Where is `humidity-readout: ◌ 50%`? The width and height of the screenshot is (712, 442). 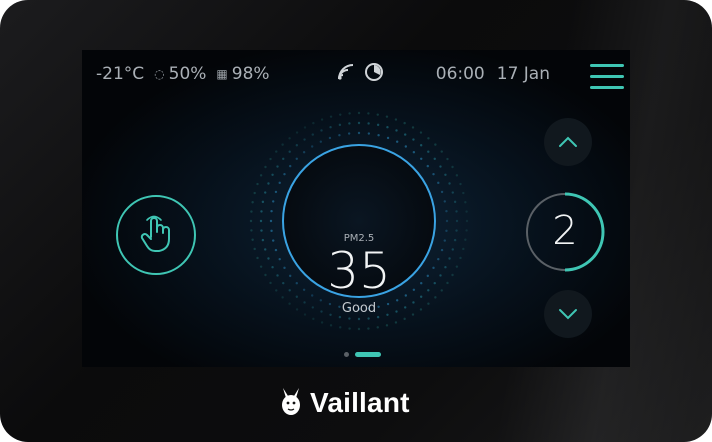 humidity-readout: ◌ 50% is located at coordinates (180, 74).